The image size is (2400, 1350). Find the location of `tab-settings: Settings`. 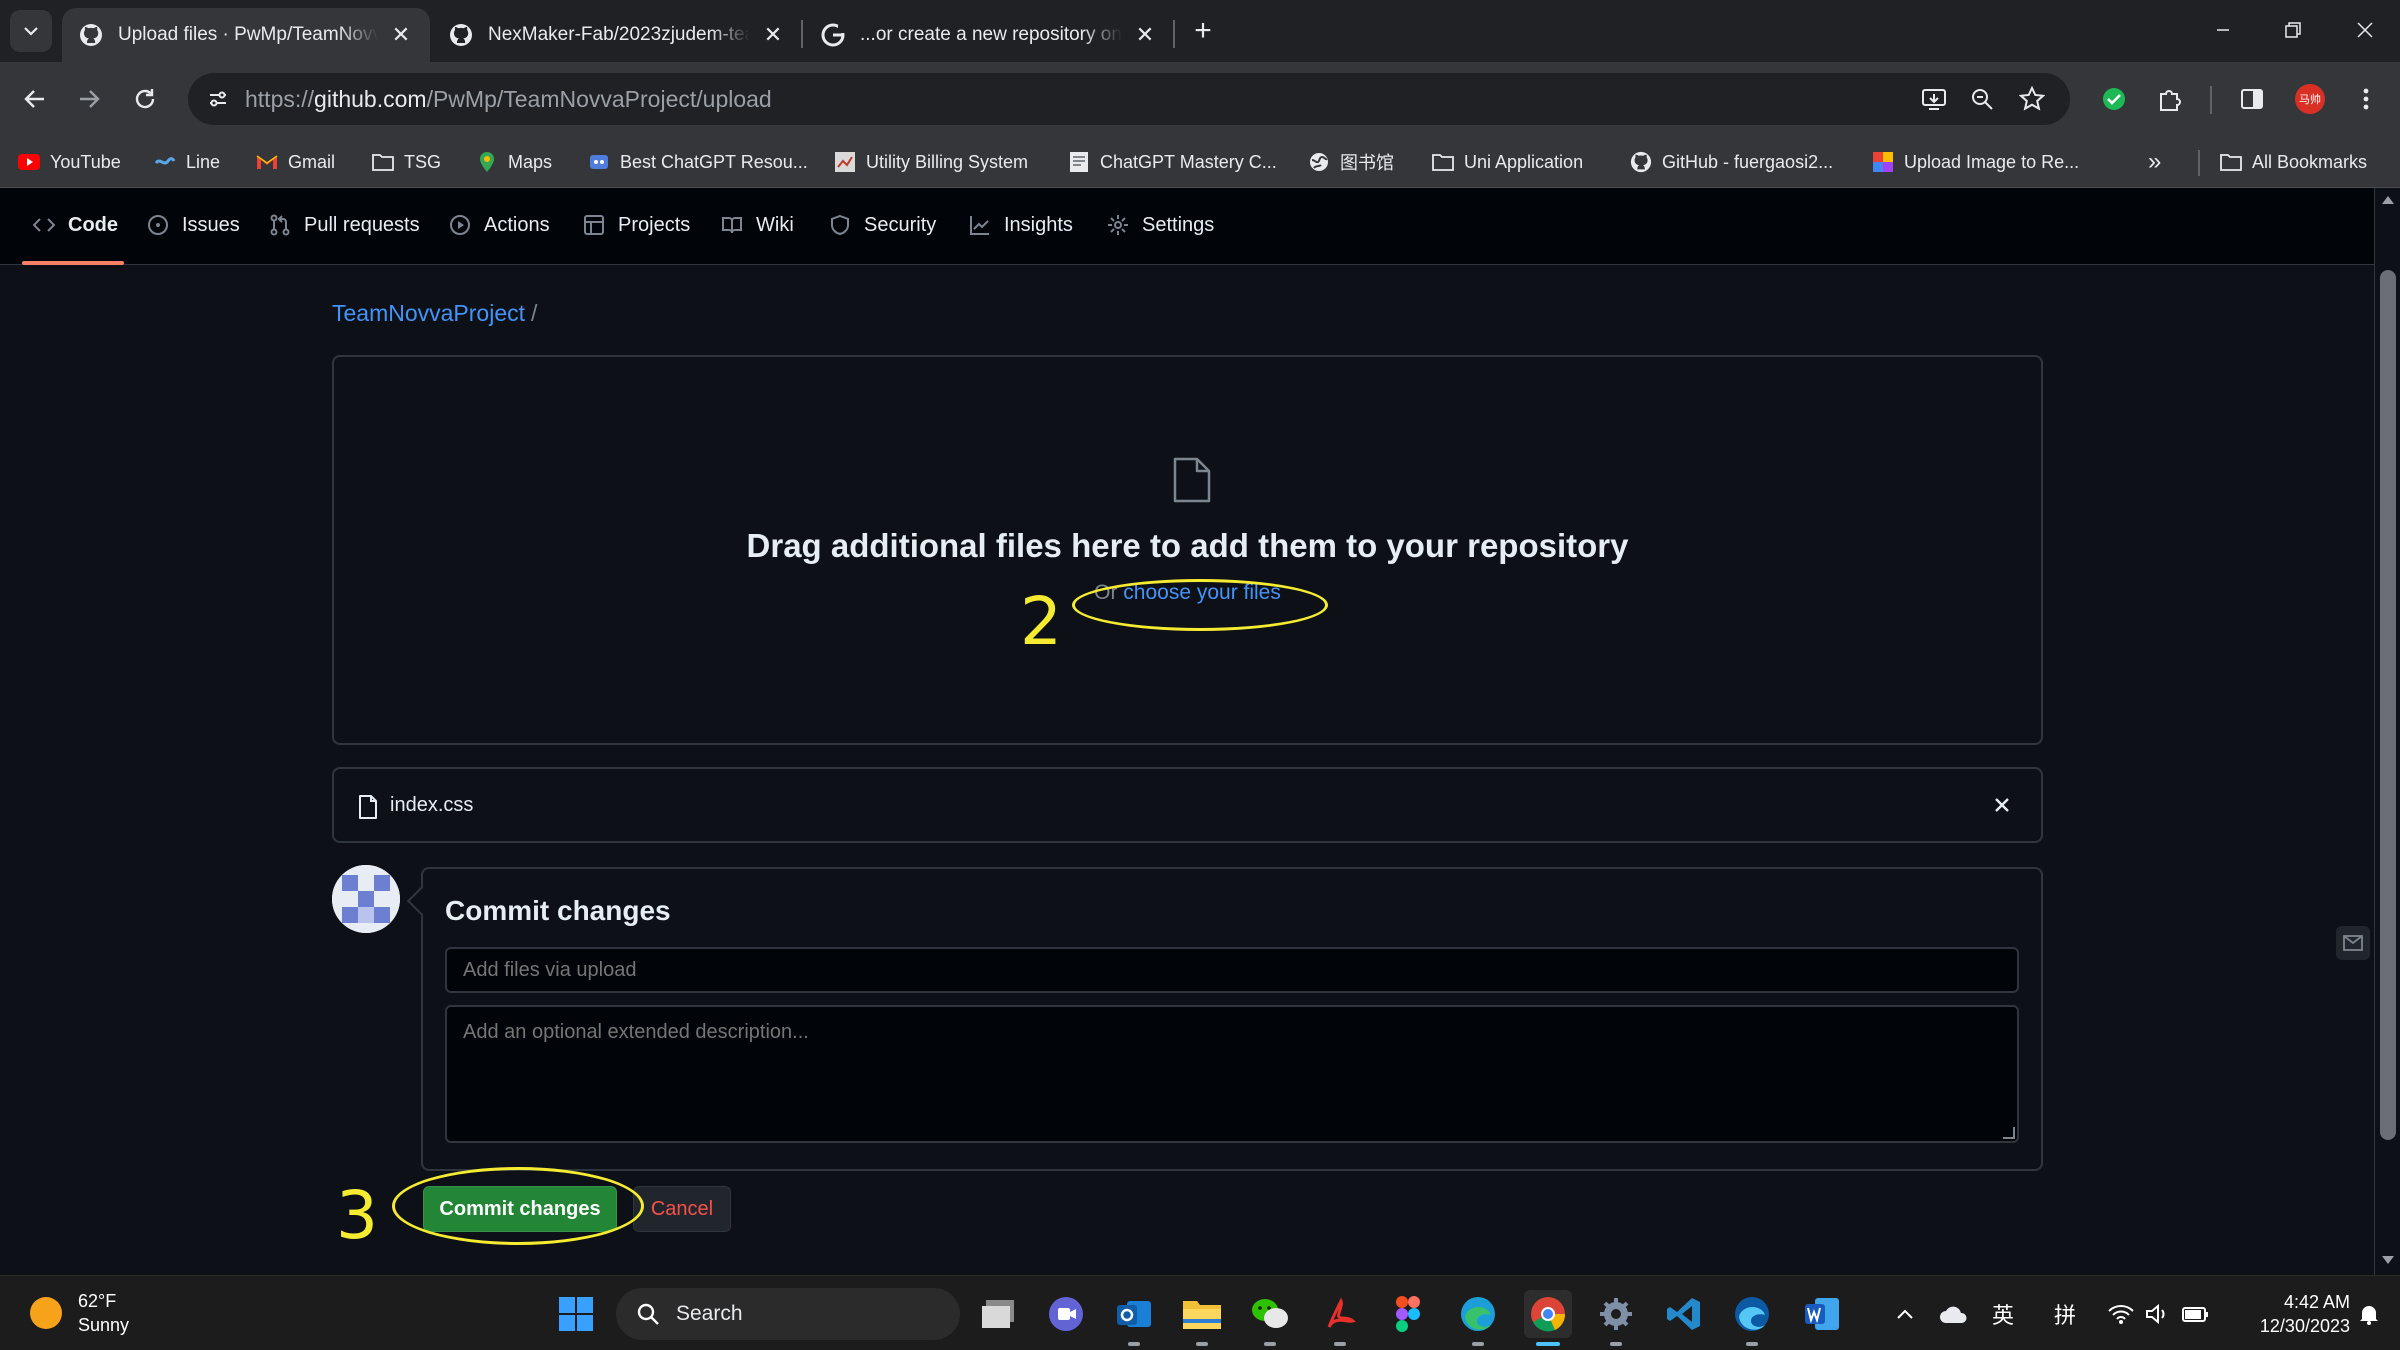

tab-settings: Settings is located at coordinates (1160, 225).